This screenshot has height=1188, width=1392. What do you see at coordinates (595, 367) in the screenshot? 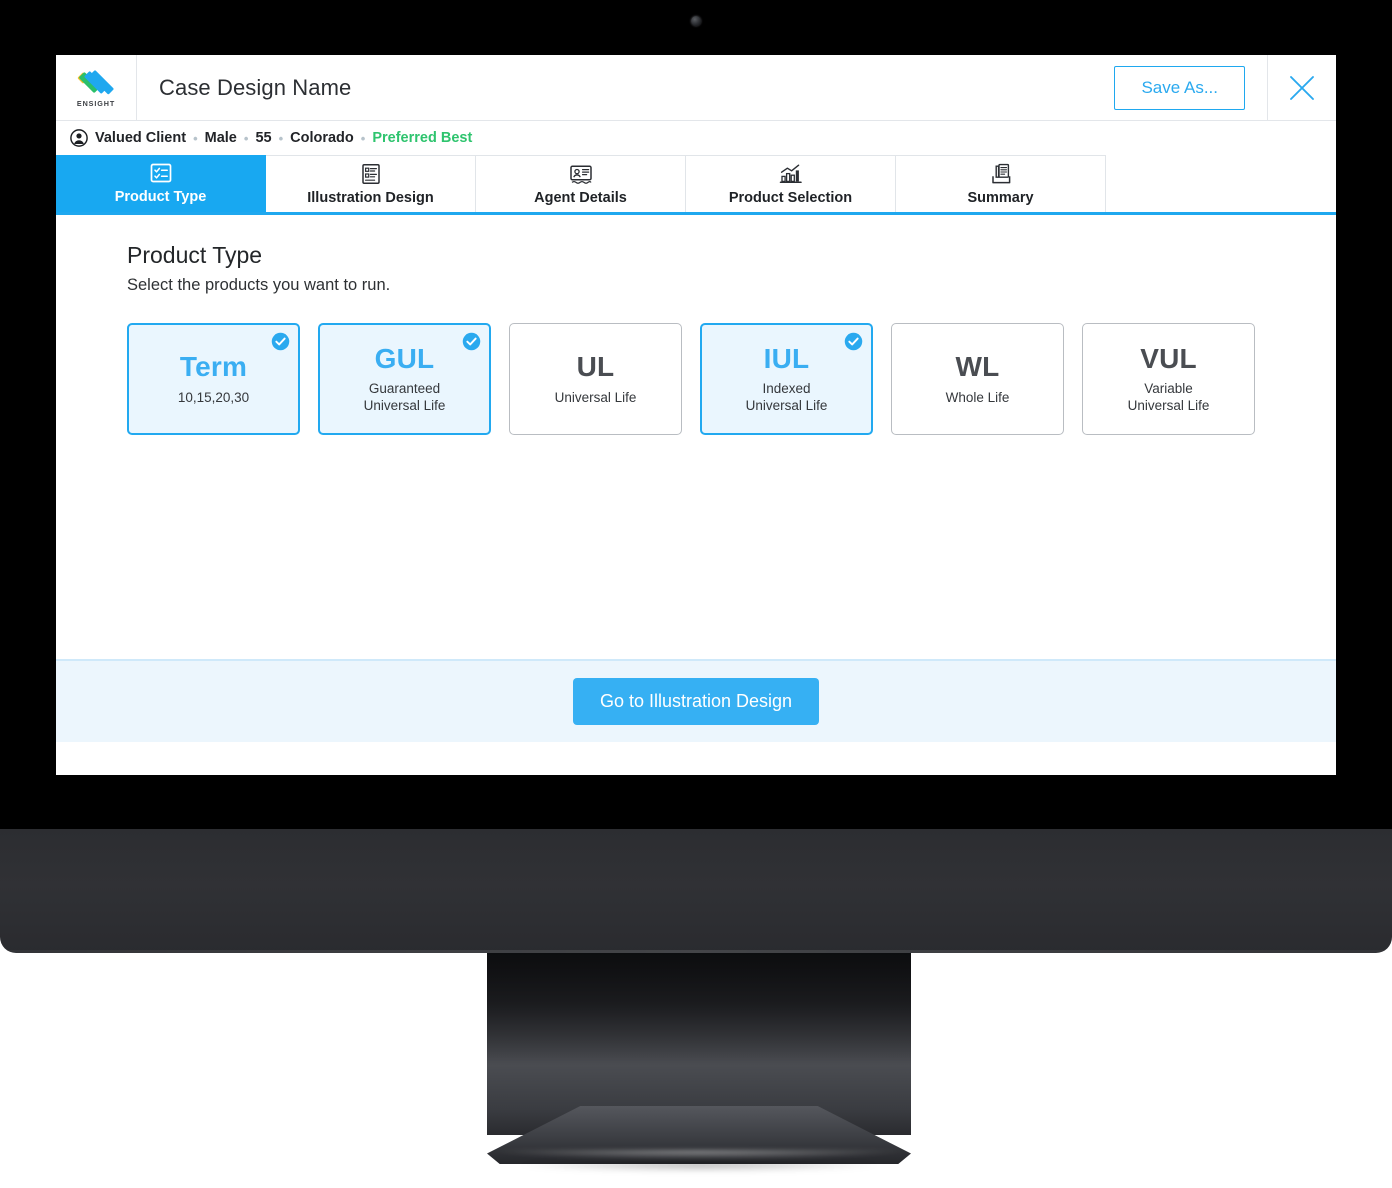
I see `product-code: UL` at bounding box center [595, 367].